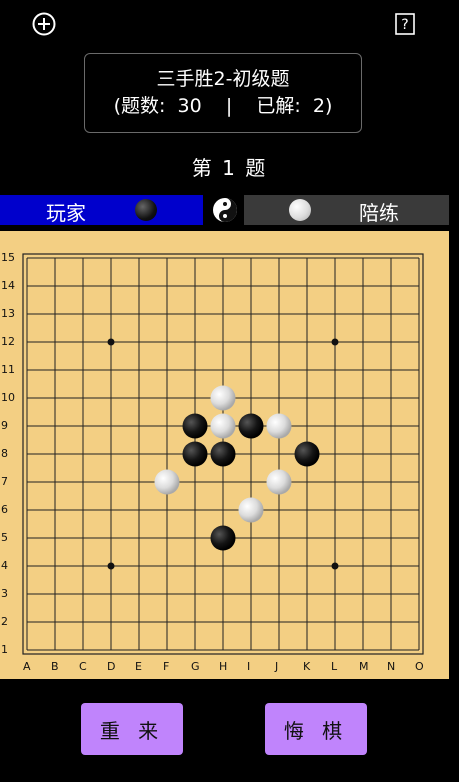 The height and width of the screenshot is (782, 459). Describe the element at coordinates (8, 285) in the screenshot. I see `row-label: 14` at that location.